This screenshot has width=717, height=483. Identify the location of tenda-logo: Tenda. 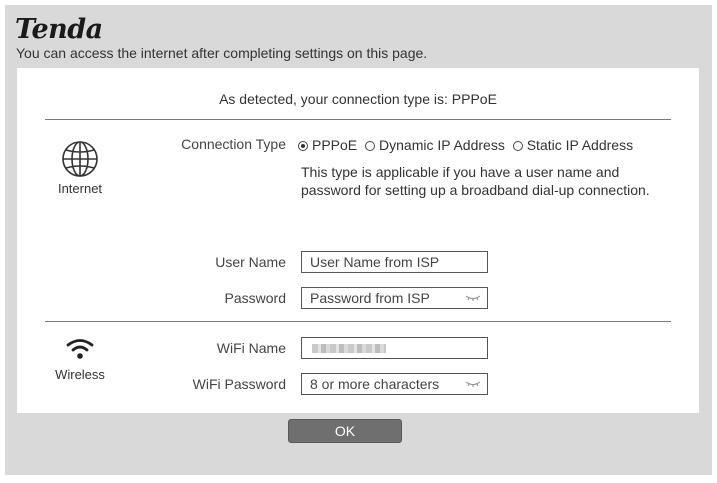
(59, 29).